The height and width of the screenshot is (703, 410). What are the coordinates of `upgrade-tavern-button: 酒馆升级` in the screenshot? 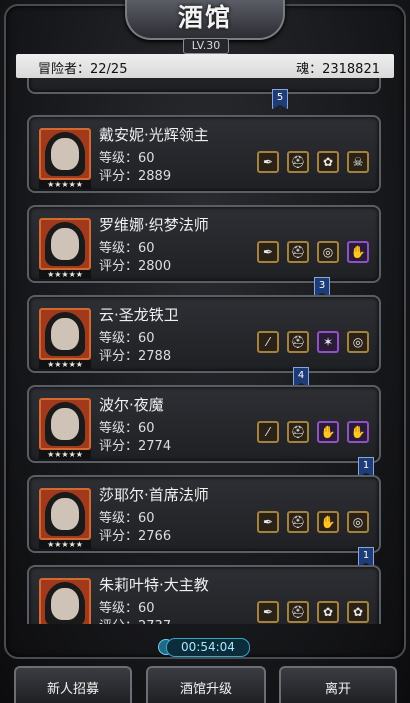 It's located at (206, 684).